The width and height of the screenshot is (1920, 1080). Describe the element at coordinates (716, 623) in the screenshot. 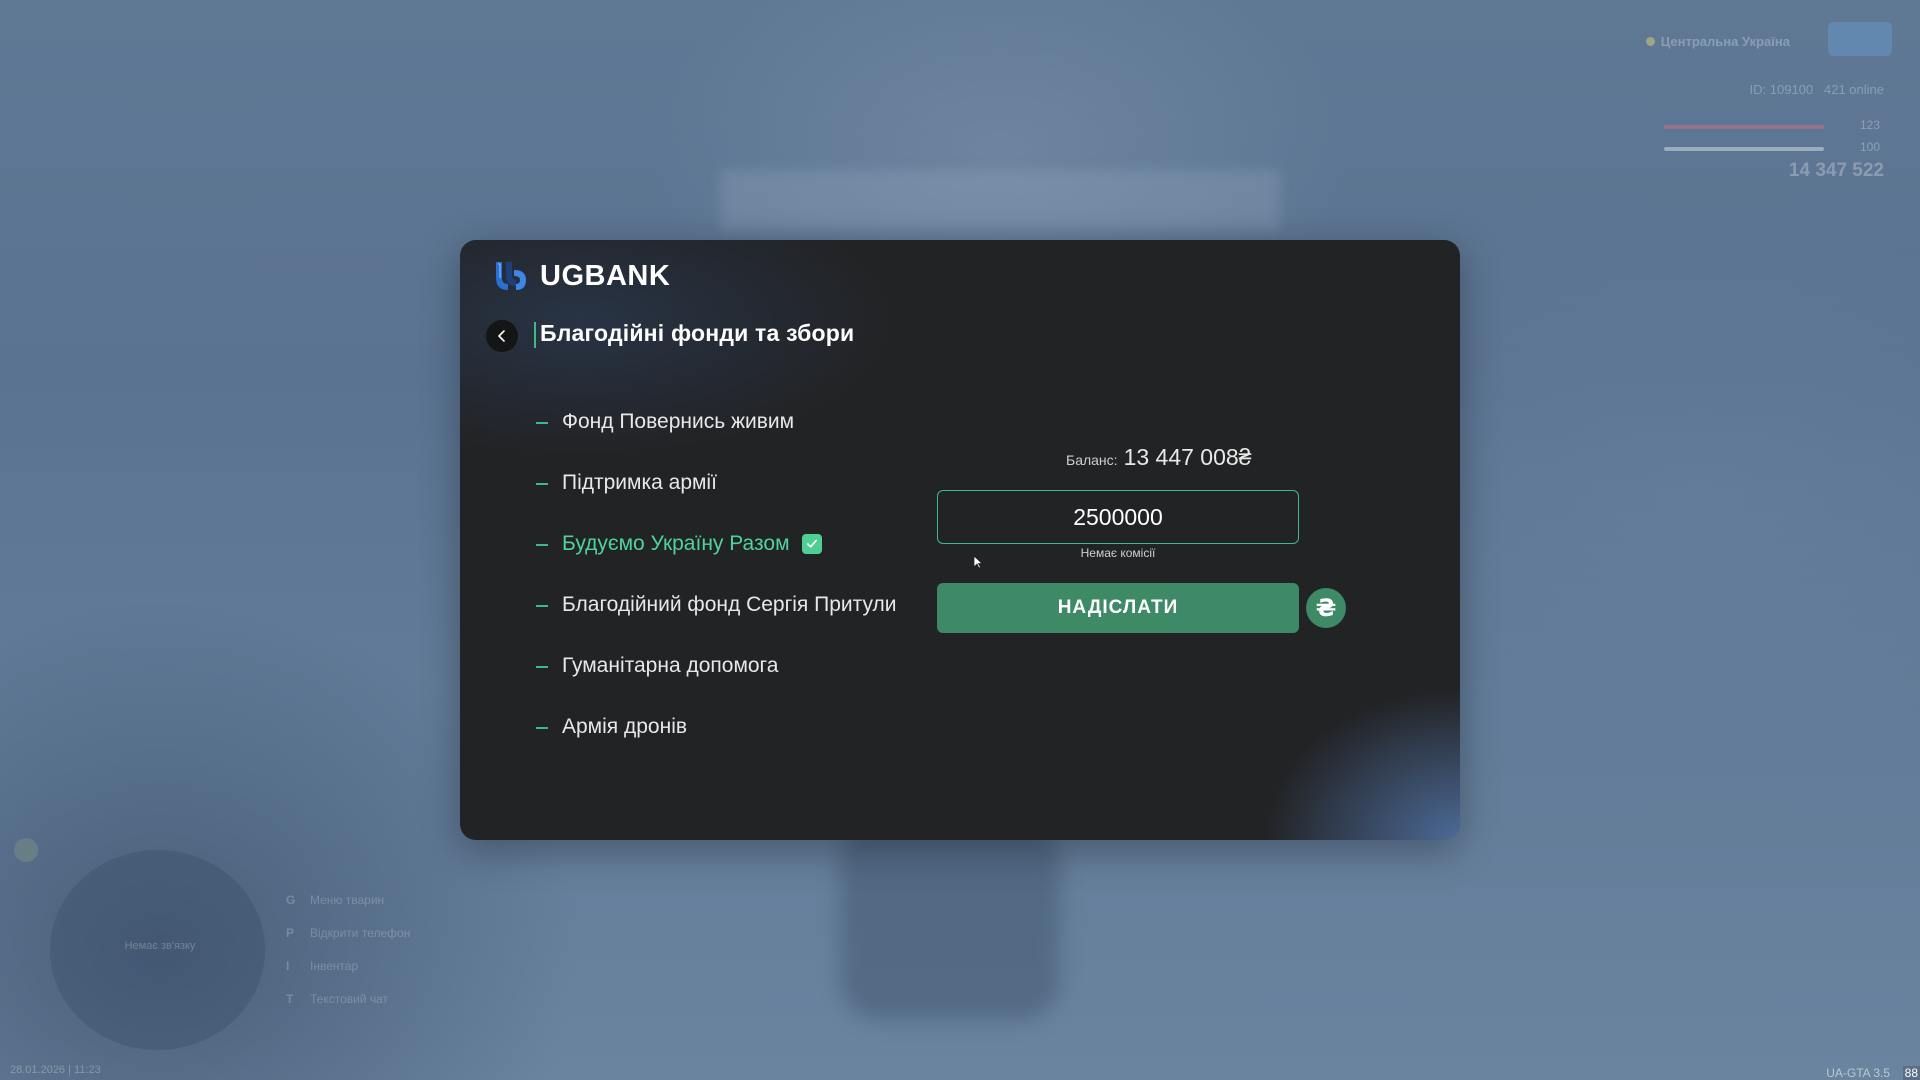

I see `fund-item: Благодійний фонд Сергія Притули` at that location.